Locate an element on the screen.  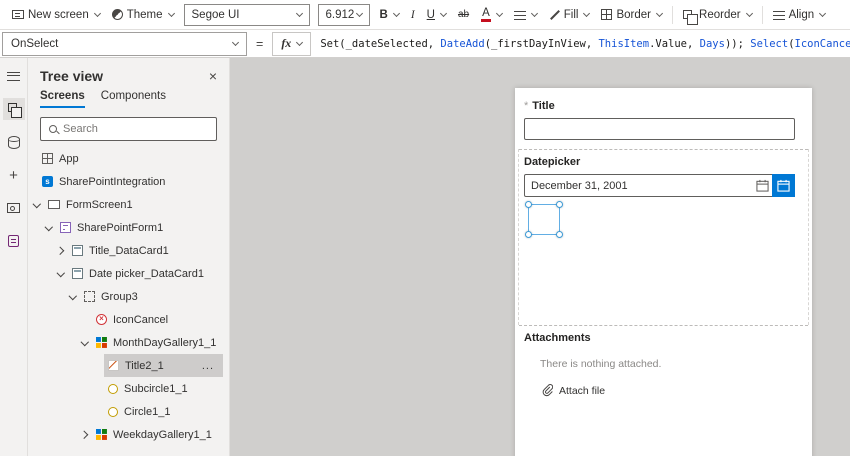
tree-item-label: IconCancel is located at coordinates (141, 319).